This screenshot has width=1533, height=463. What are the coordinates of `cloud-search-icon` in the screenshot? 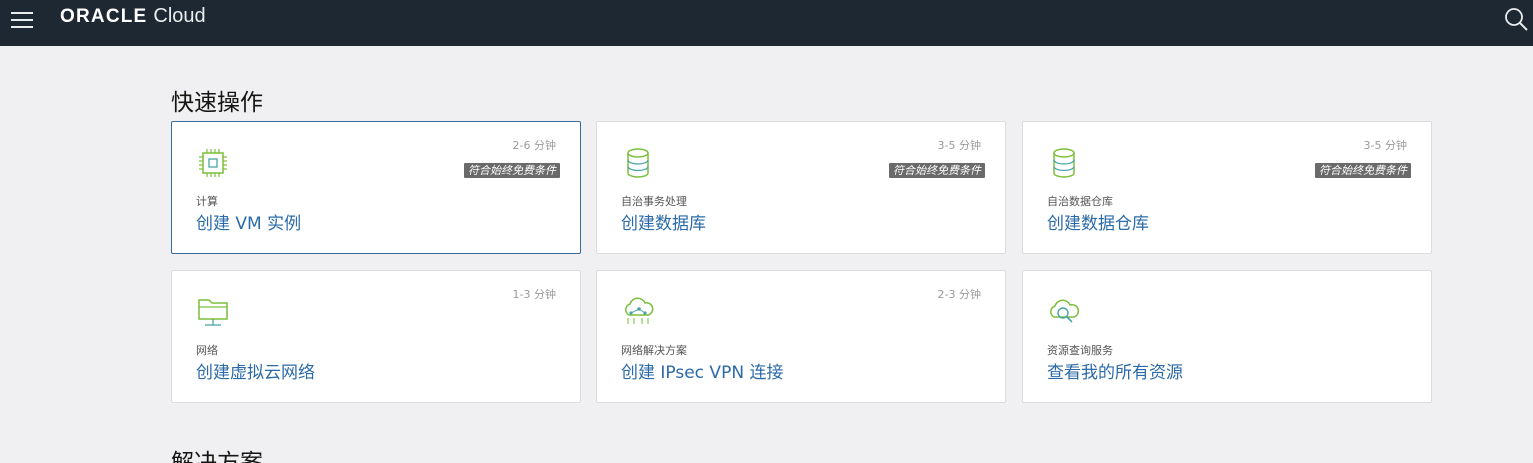 It's located at (1064, 312).